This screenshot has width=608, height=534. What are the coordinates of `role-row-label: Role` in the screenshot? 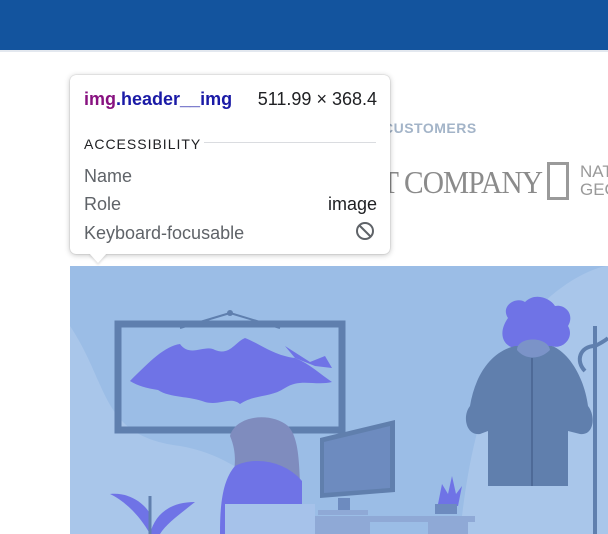 It's located at (103, 204).